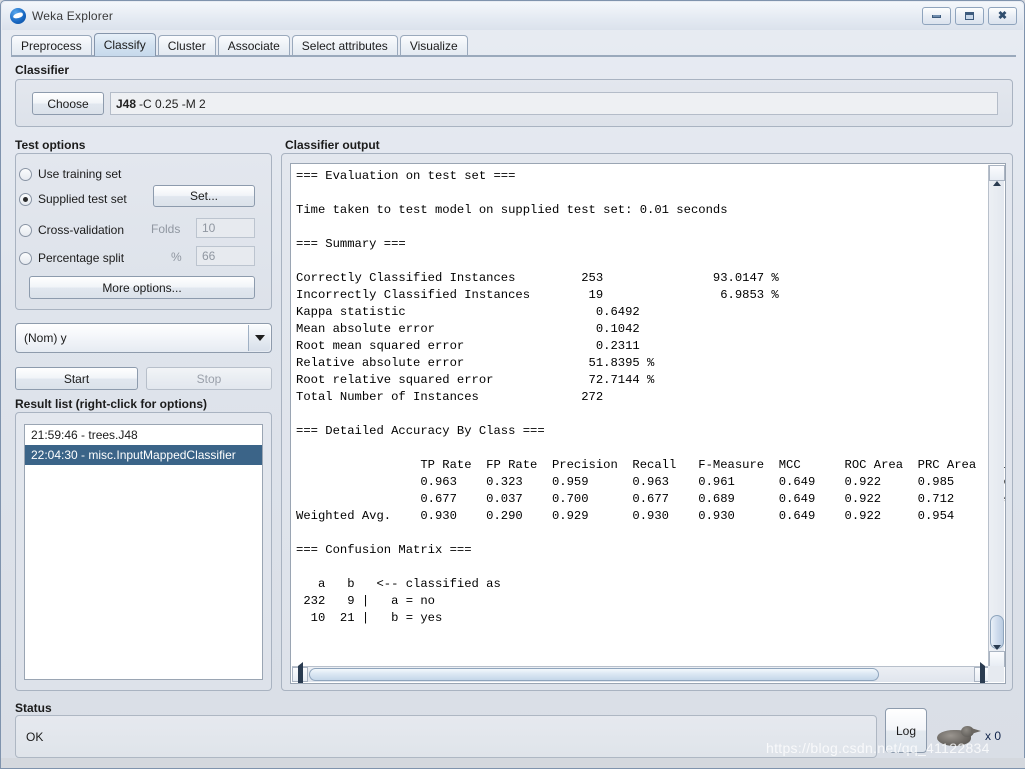  I want to click on horizontal-scroll-thumb, so click(594, 674).